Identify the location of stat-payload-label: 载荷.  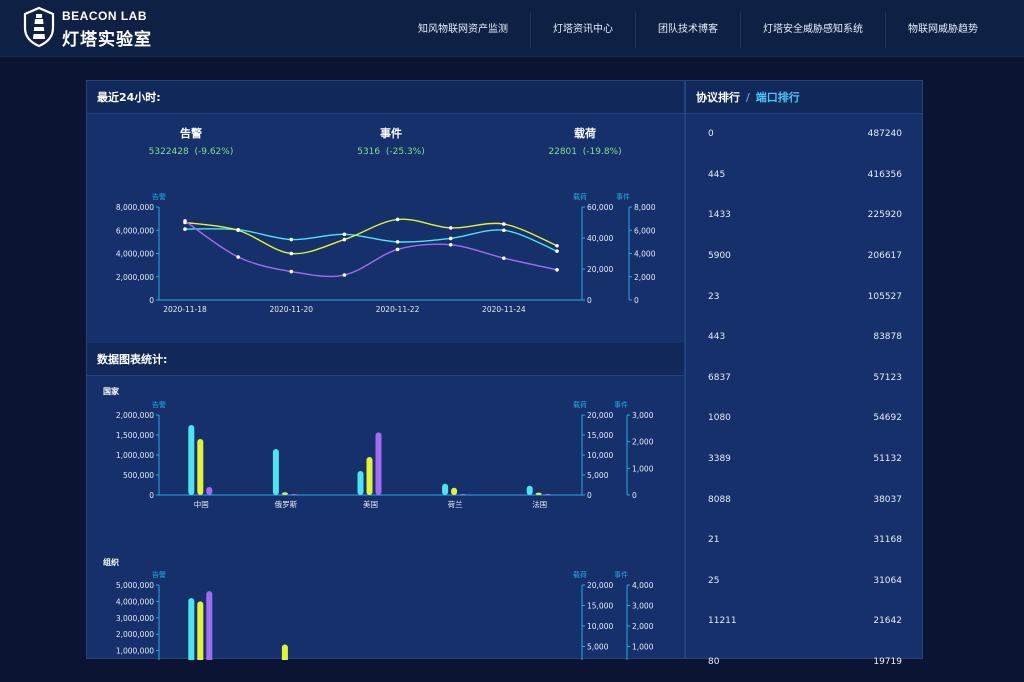
(585, 133).